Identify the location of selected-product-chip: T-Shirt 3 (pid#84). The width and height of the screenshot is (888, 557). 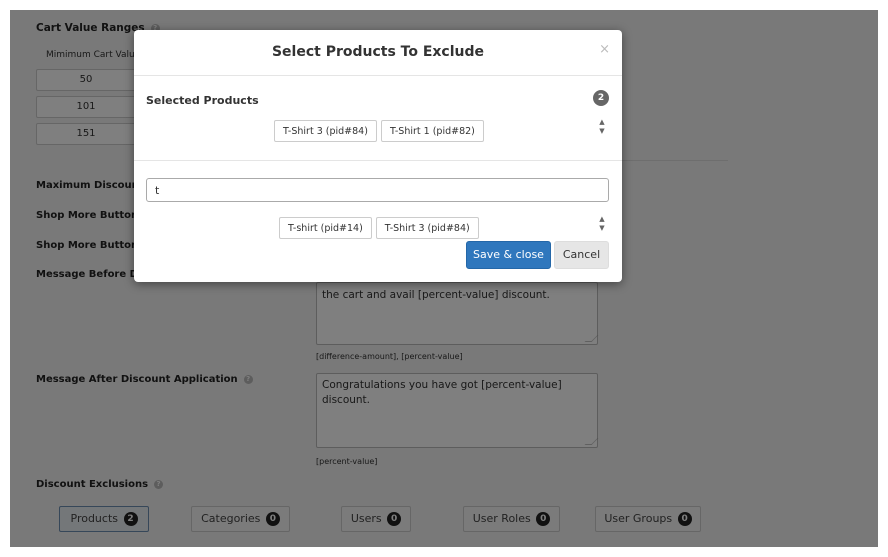
(325, 131).